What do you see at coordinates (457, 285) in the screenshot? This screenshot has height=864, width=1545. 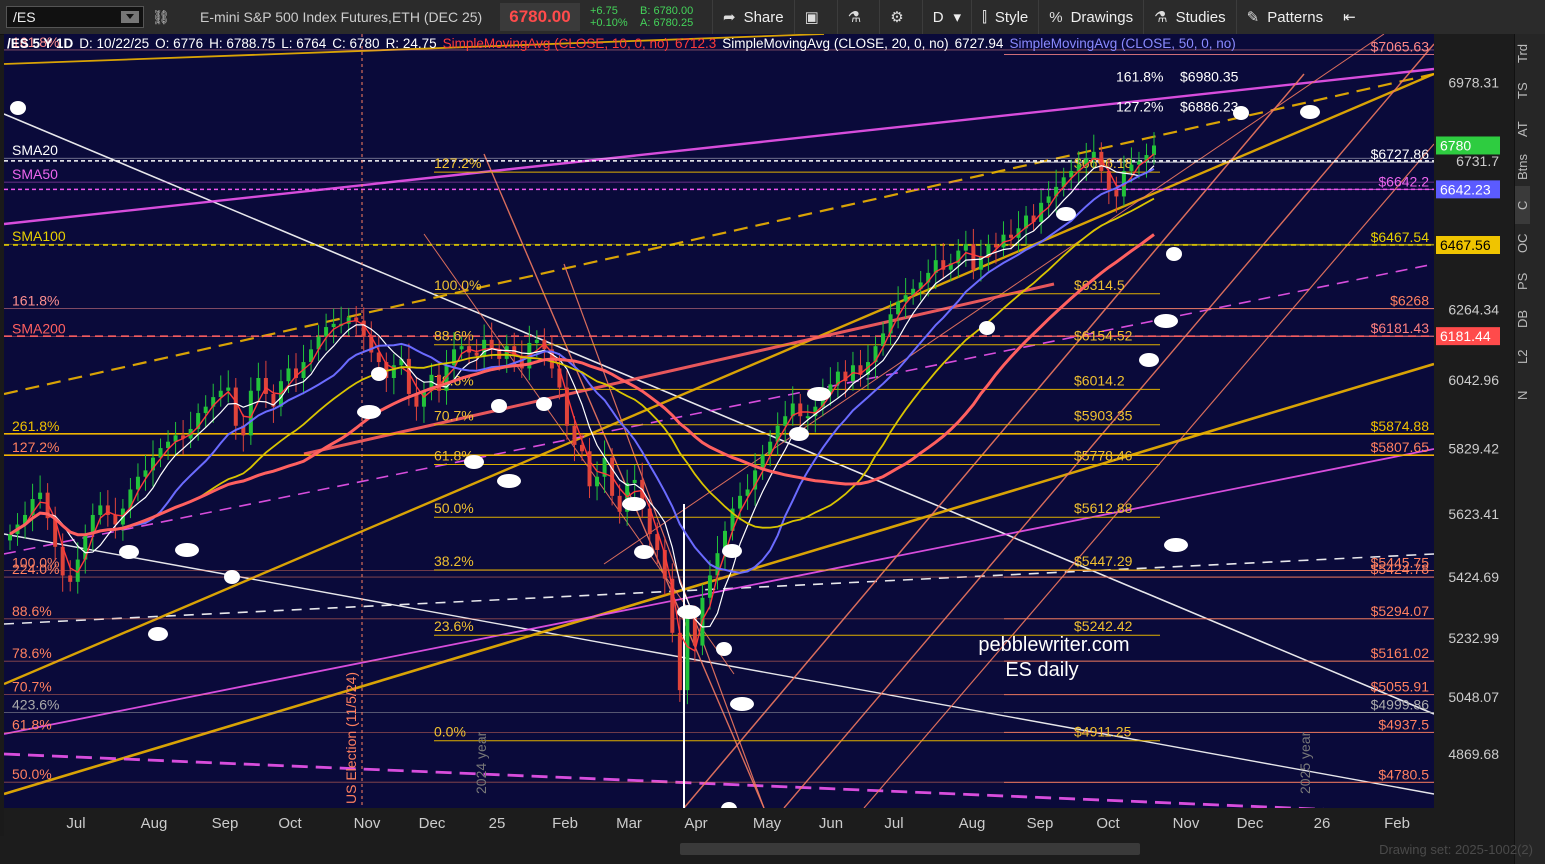 I see `fib-percent: 100.0%` at bounding box center [457, 285].